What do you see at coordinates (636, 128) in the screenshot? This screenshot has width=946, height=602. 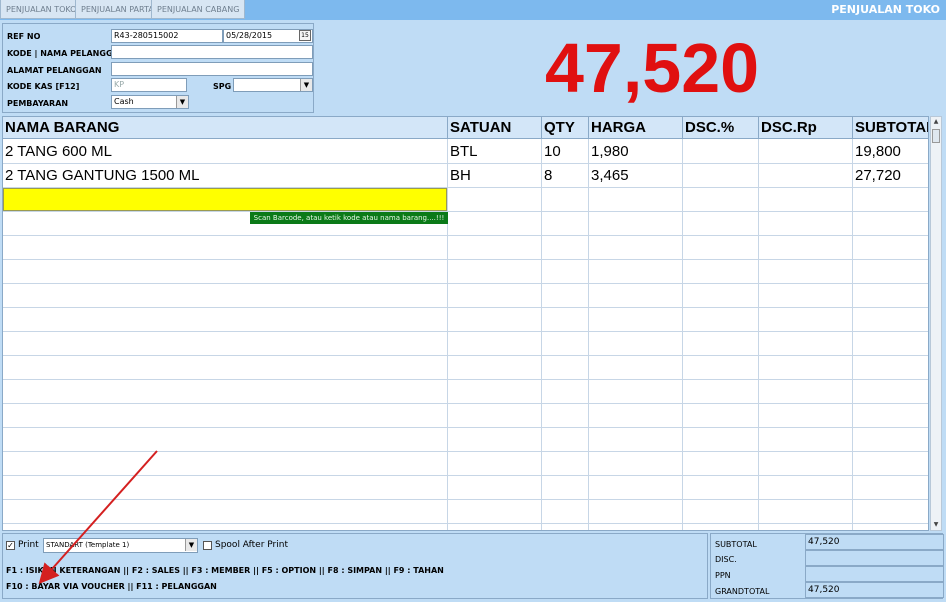 I see `col-harga: HARGA` at bounding box center [636, 128].